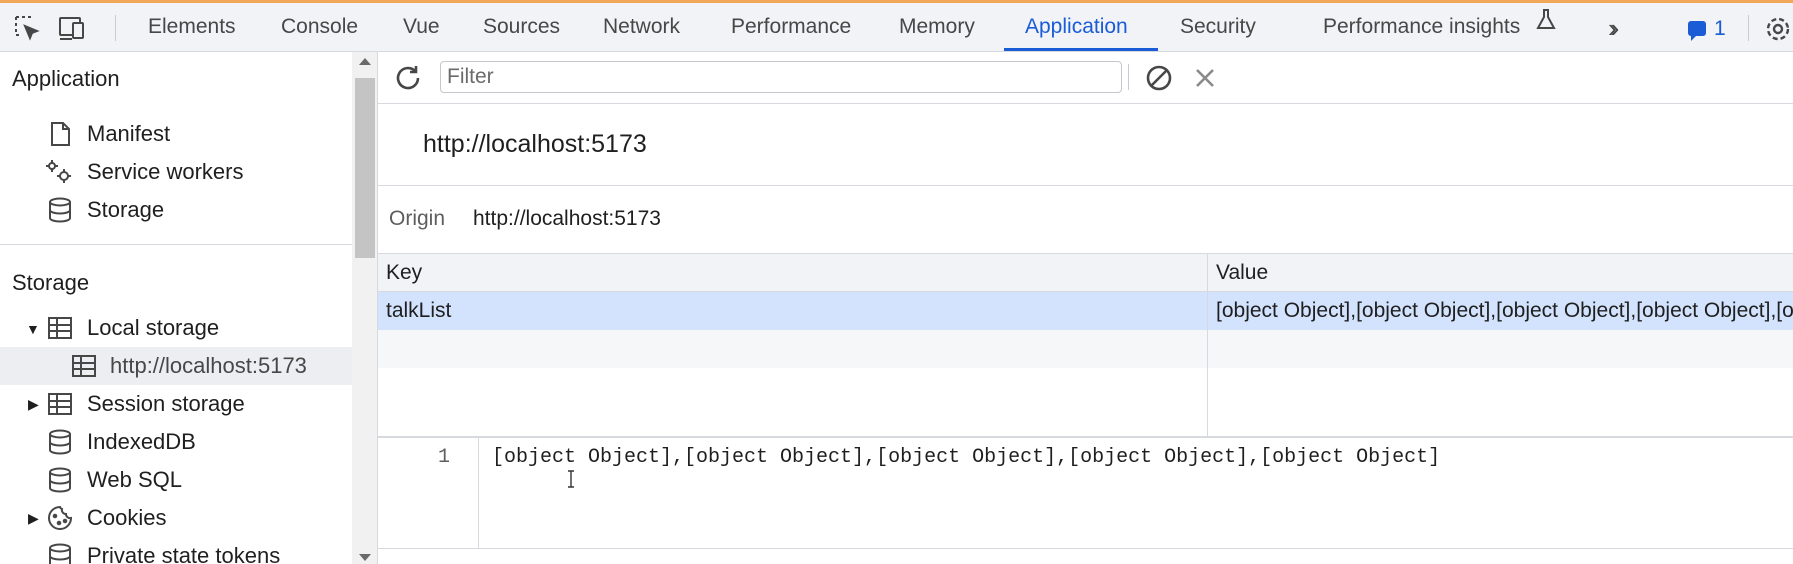 This screenshot has height=564, width=1793. What do you see at coordinates (1085, 273) in the screenshot?
I see `table-header: Key Value` at bounding box center [1085, 273].